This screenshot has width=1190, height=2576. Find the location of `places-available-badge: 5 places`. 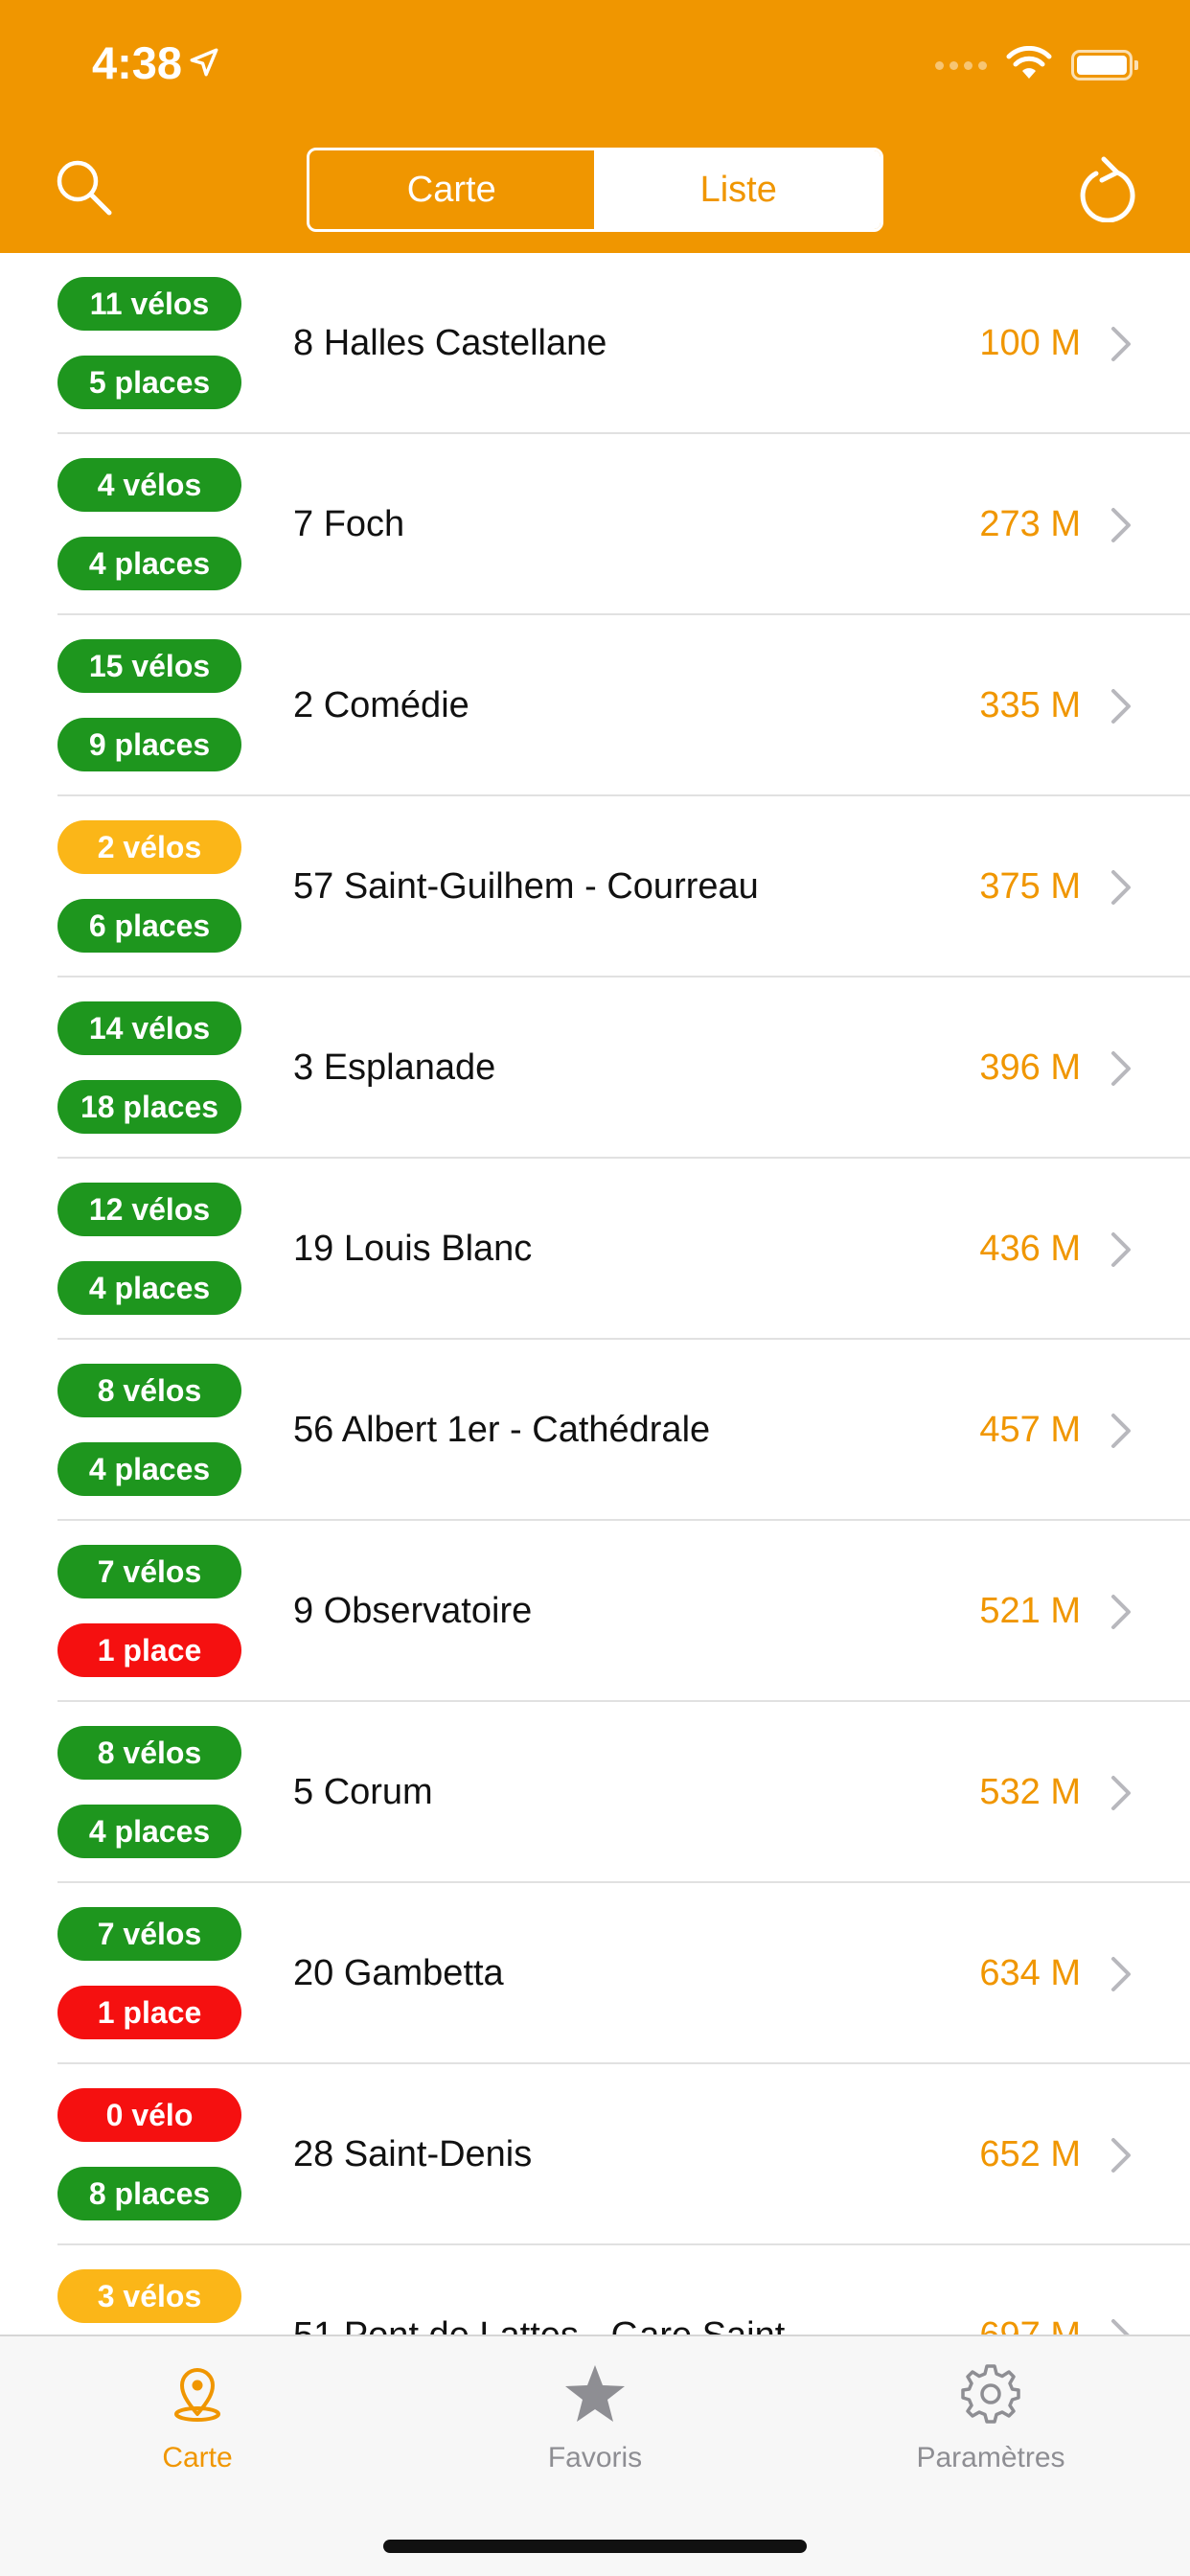

places-available-badge: 5 places is located at coordinates (149, 382).